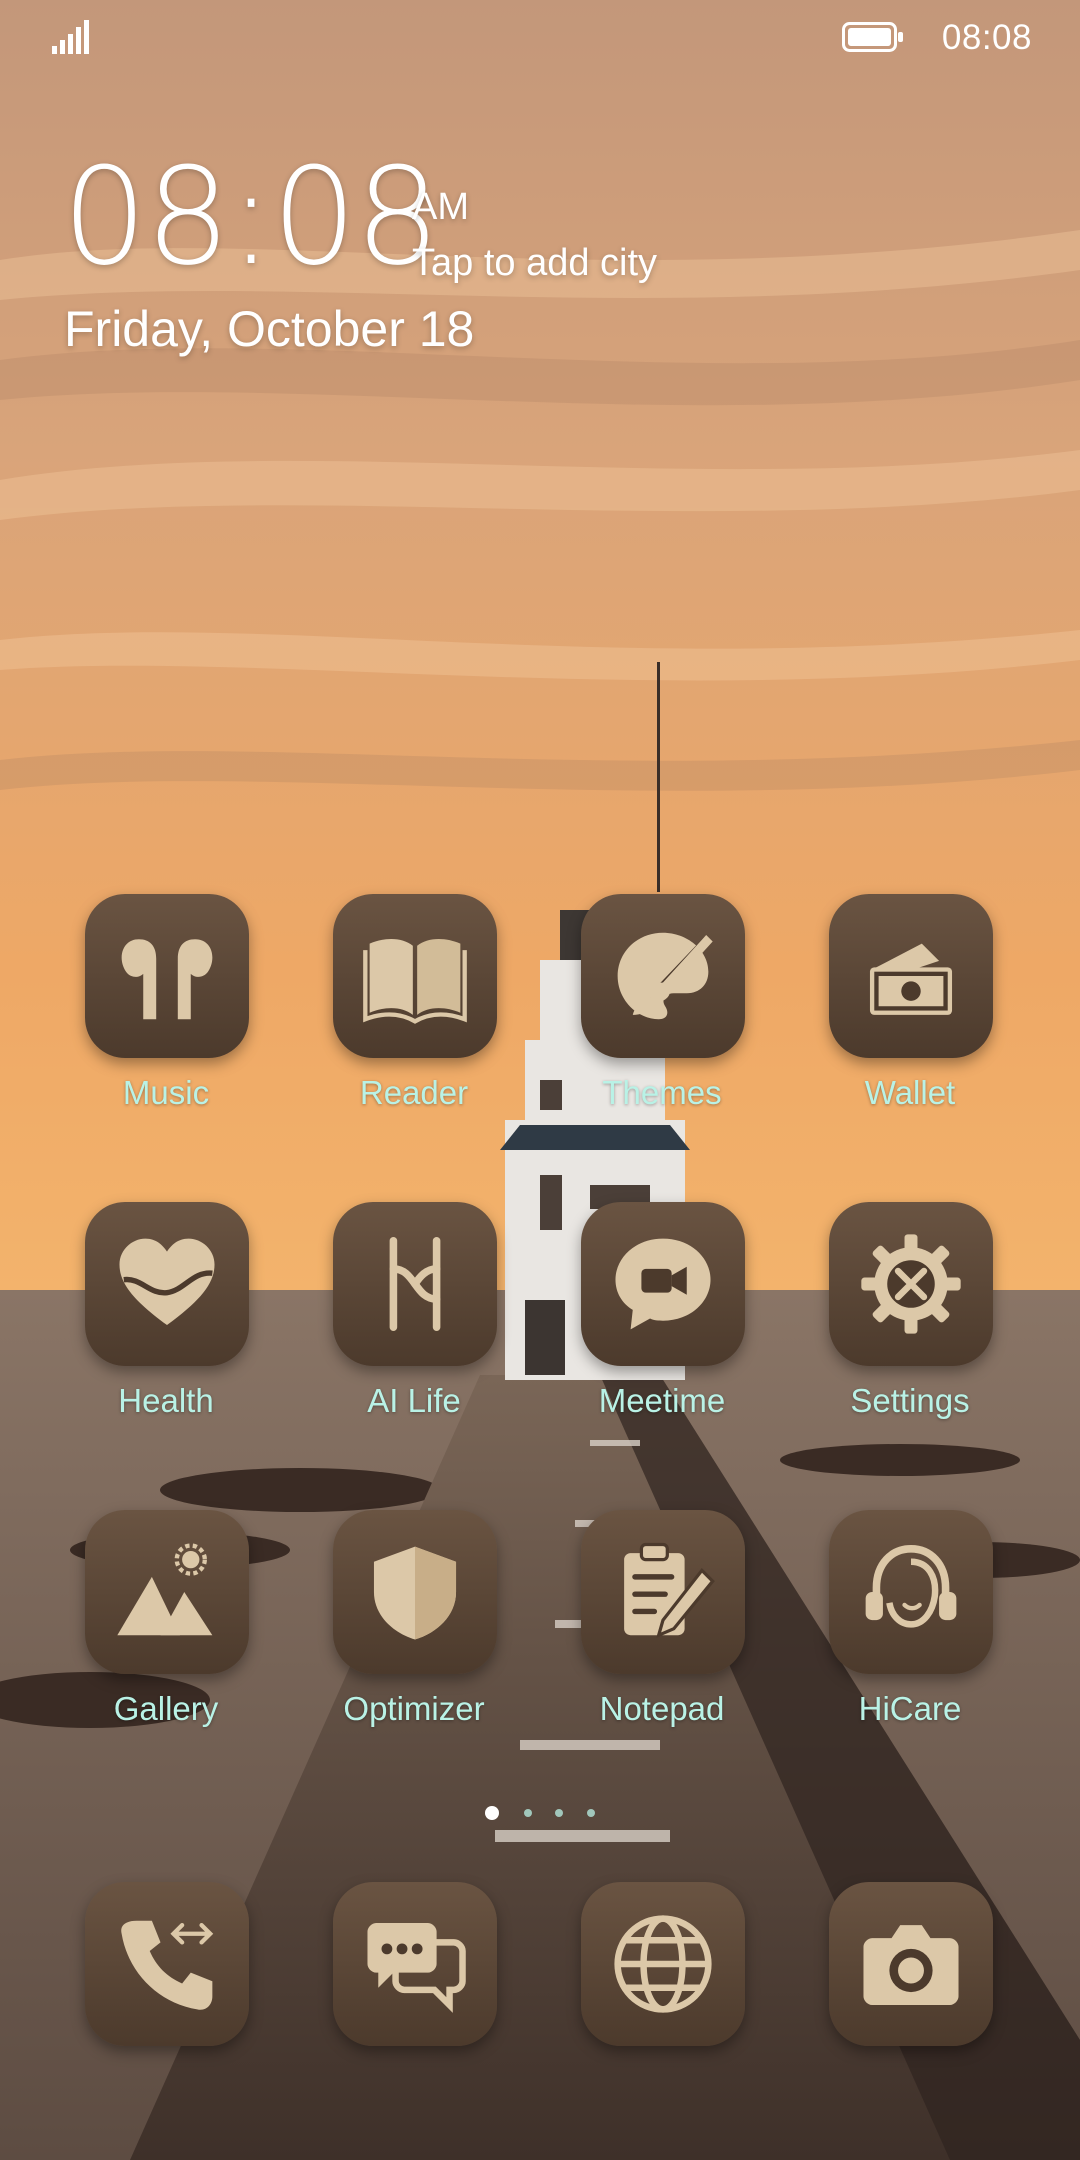 This screenshot has height=2160, width=1080. Describe the element at coordinates (540, 38) in the screenshot. I see `status-bar: 08:08` at that location.